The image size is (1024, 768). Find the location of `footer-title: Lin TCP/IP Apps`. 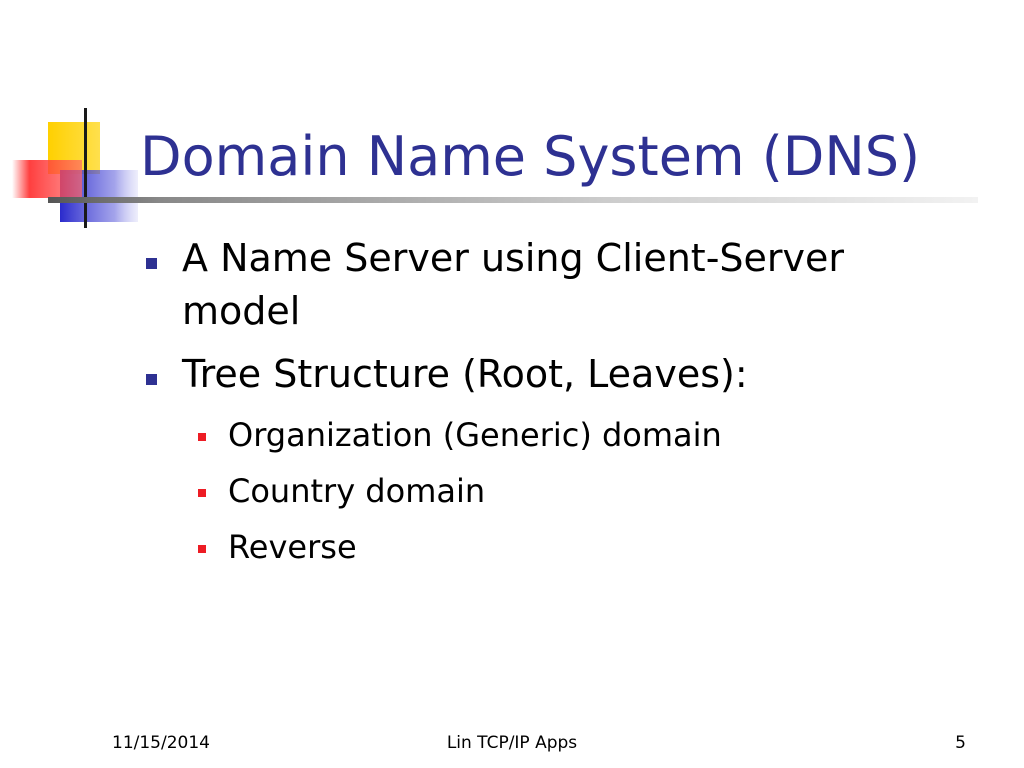

footer-title: Lin TCP/IP Apps is located at coordinates (512, 743).